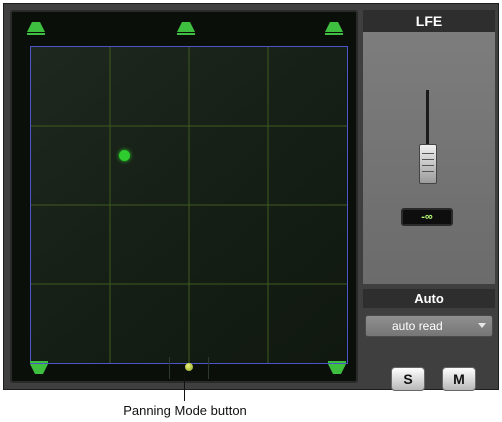 Image resolution: width=502 pixels, height=422 pixels. What do you see at coordinates (429, 21) in the screenshot?
I see `lfe-label: LFE` at bounding box center [429, 21].